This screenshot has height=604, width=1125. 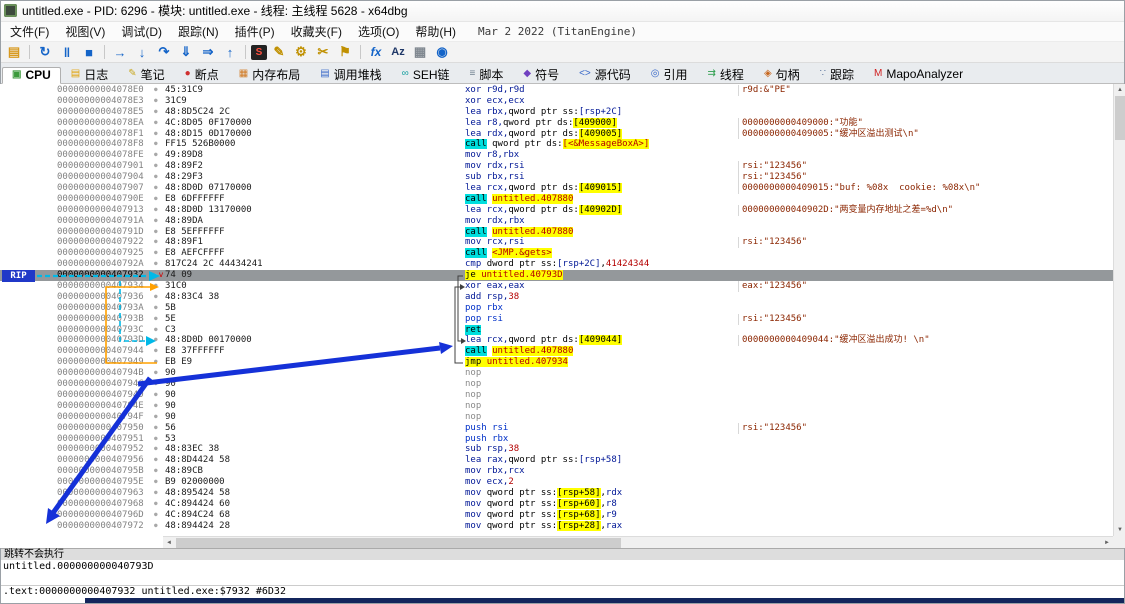 I want to click on about-button: ◉, so click(x=442, y=52).